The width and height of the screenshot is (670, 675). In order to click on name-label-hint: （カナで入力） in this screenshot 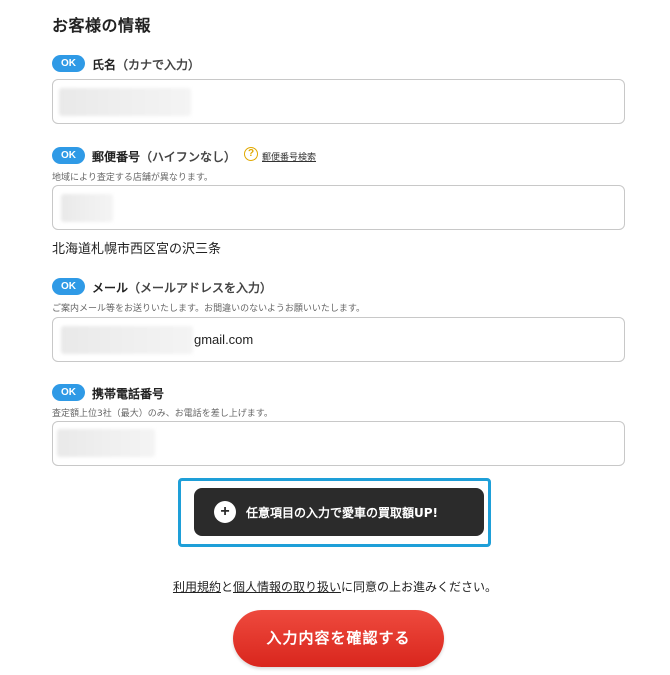, I will do `click(158, 65)`.